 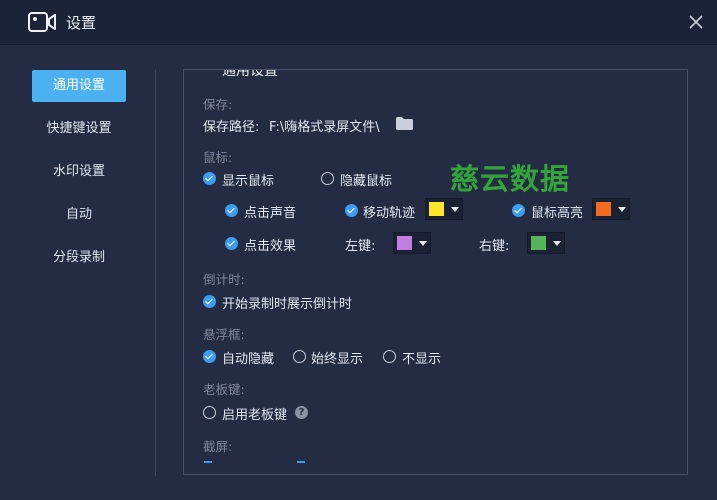 I want to click on show-cursor-label: 显示鼠标, so click(x=248, y=181).